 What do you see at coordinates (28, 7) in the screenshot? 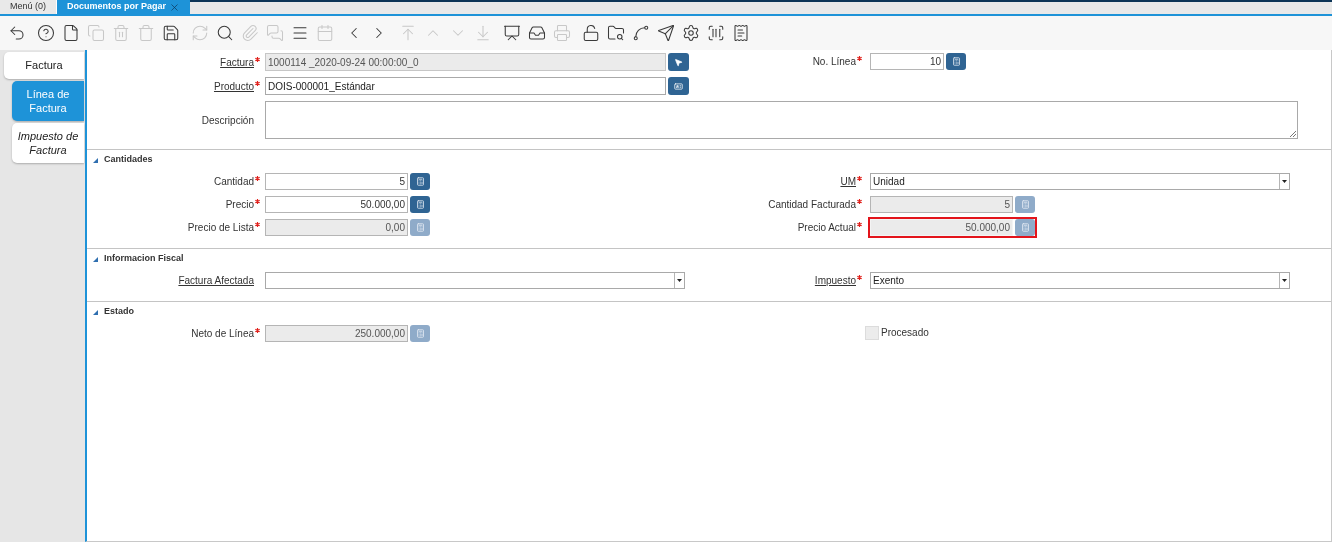
I see `window-tab: Menú (0)` at bounding box center [28, 7].